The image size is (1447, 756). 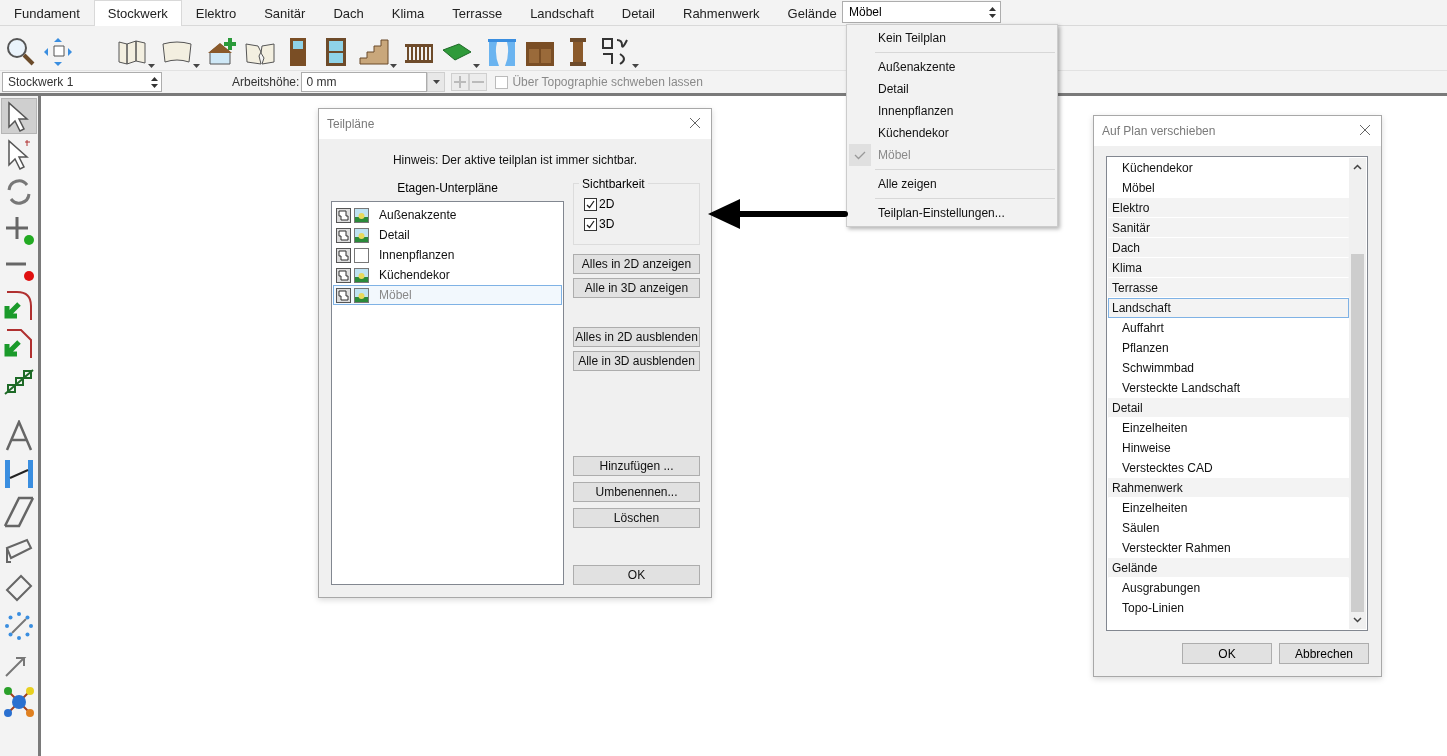 What do you see at coordinates (1228, 228) in the screenshot?
I see `tree-item: Sanitär` at bounding box center [1228, 228].